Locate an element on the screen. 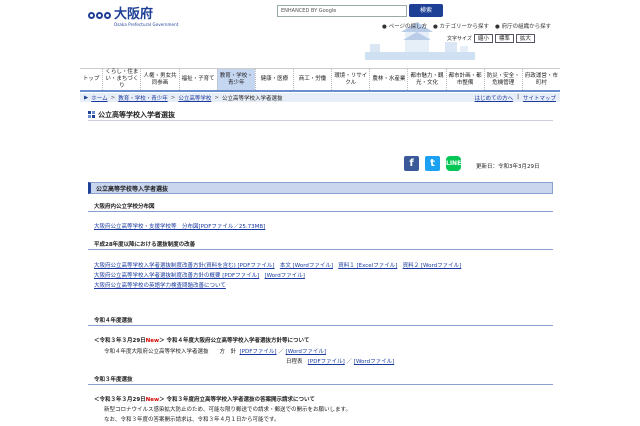 The height and width of the screenshot is (426, 640). toplink-category: ● カテゴリーから探す is located at coordinates (461, 26).